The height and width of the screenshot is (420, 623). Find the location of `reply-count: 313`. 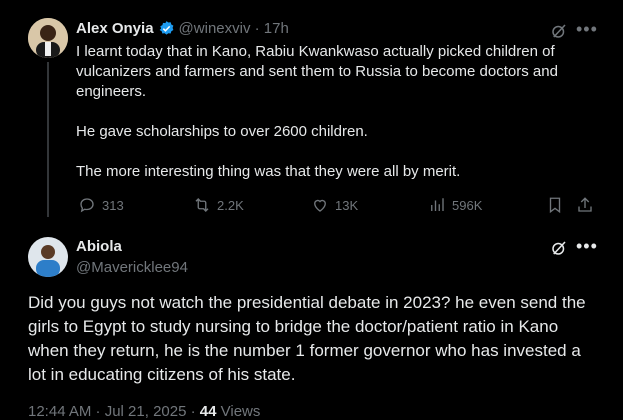

reply-count: 313 is located at coordinates (113, 205).